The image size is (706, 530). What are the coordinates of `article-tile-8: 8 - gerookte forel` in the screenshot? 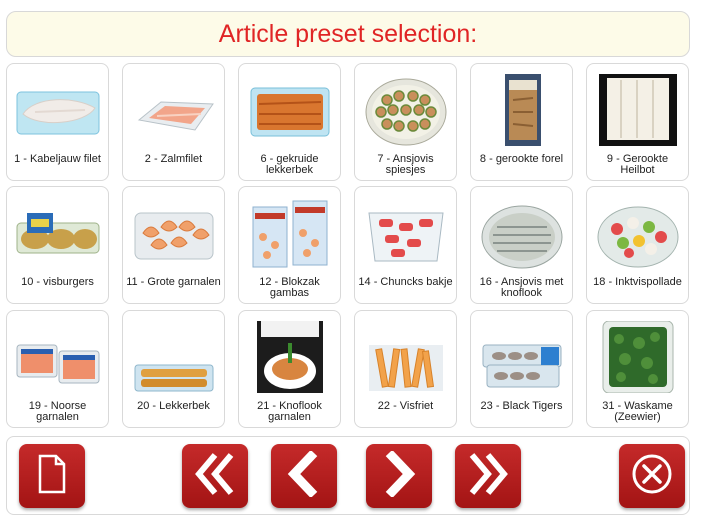 It's located at (521, 122).